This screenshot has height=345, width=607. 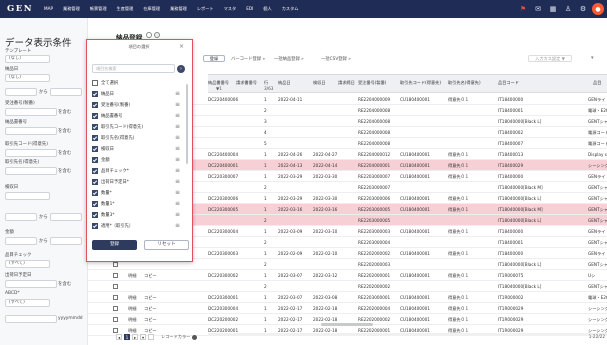 I want to click on reset-button: リセット, so click(x=166, y=245).